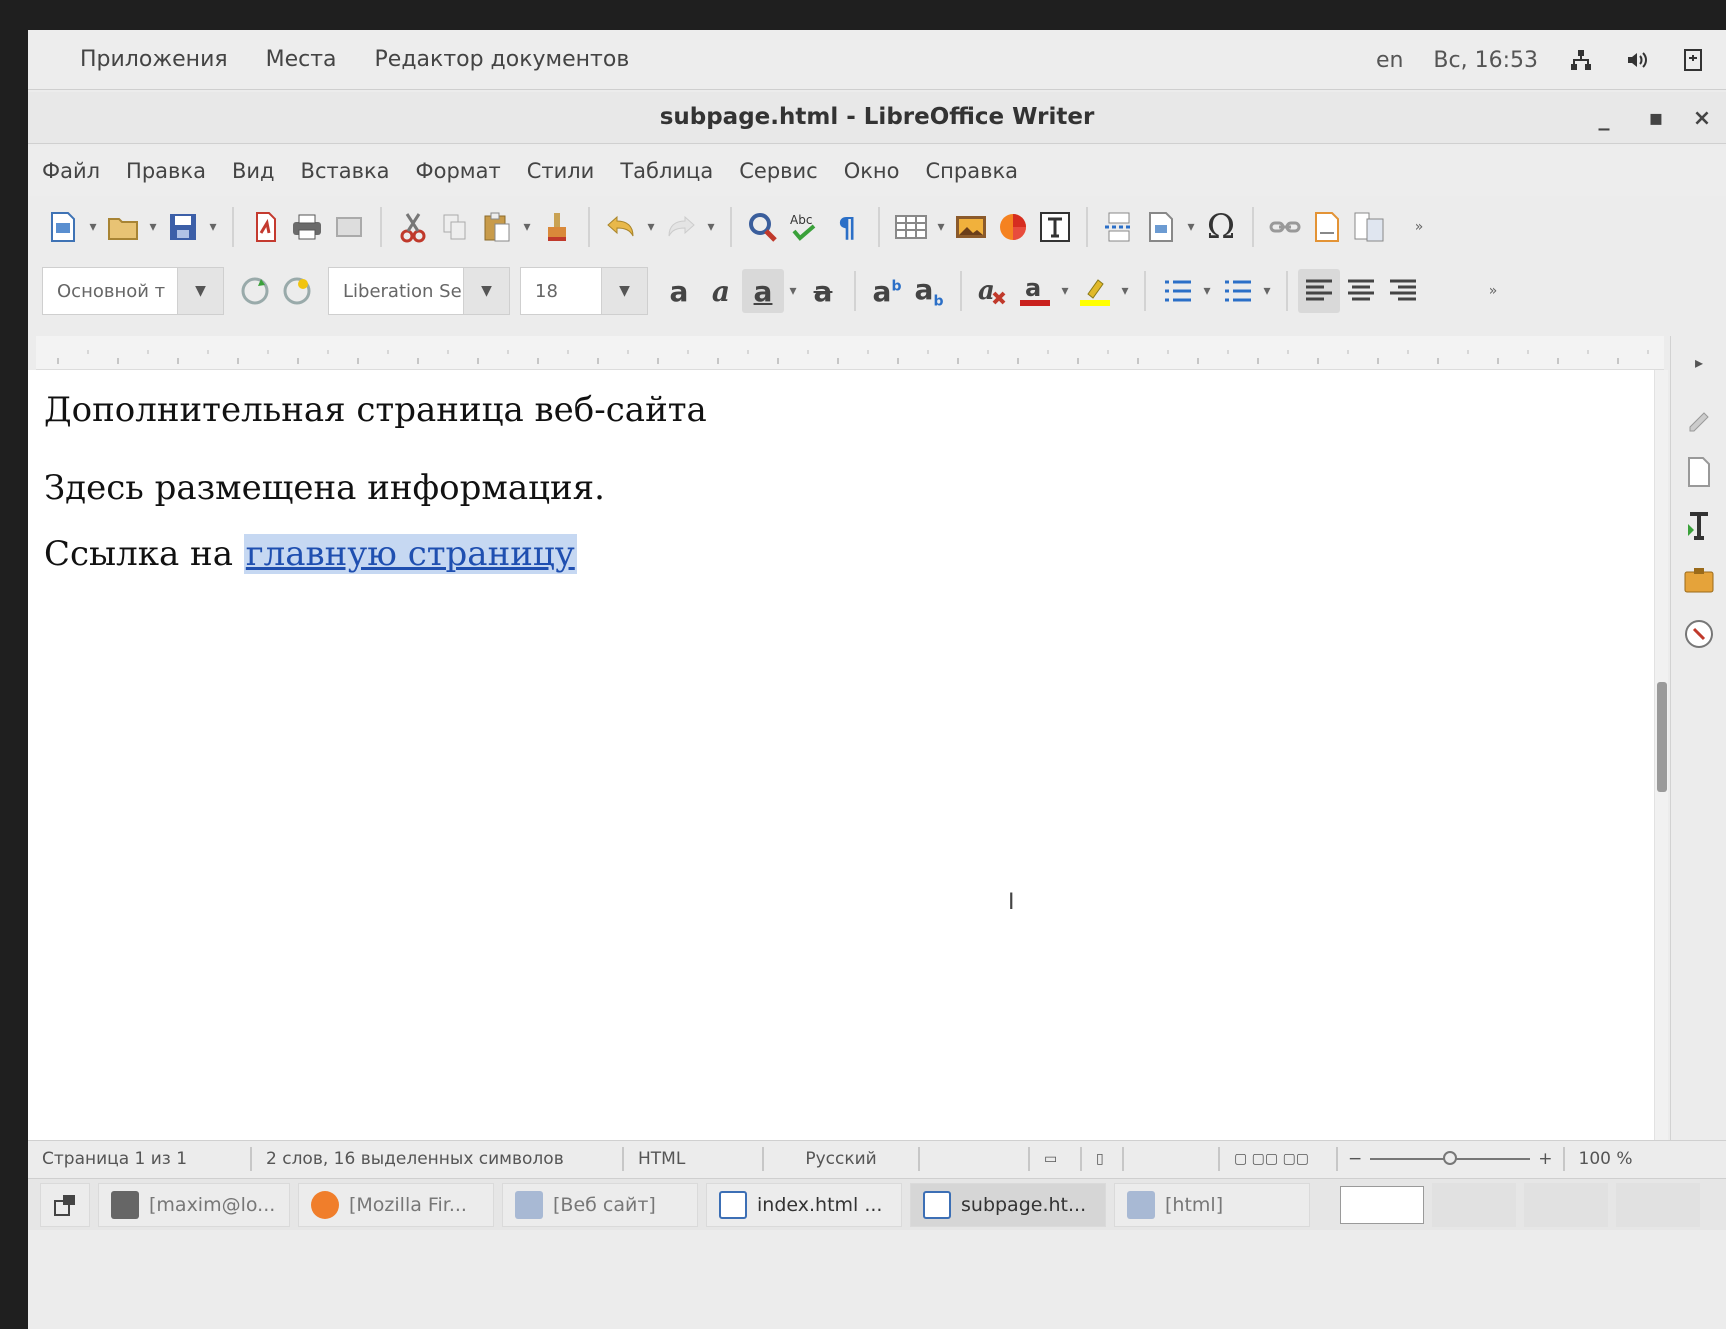 The width and height of the screenshot is (1726, 1329). What do you see at coordinates (1319, 291) in the screenshot?
I see `align-left-icon` at bounding box center [1319, 291].